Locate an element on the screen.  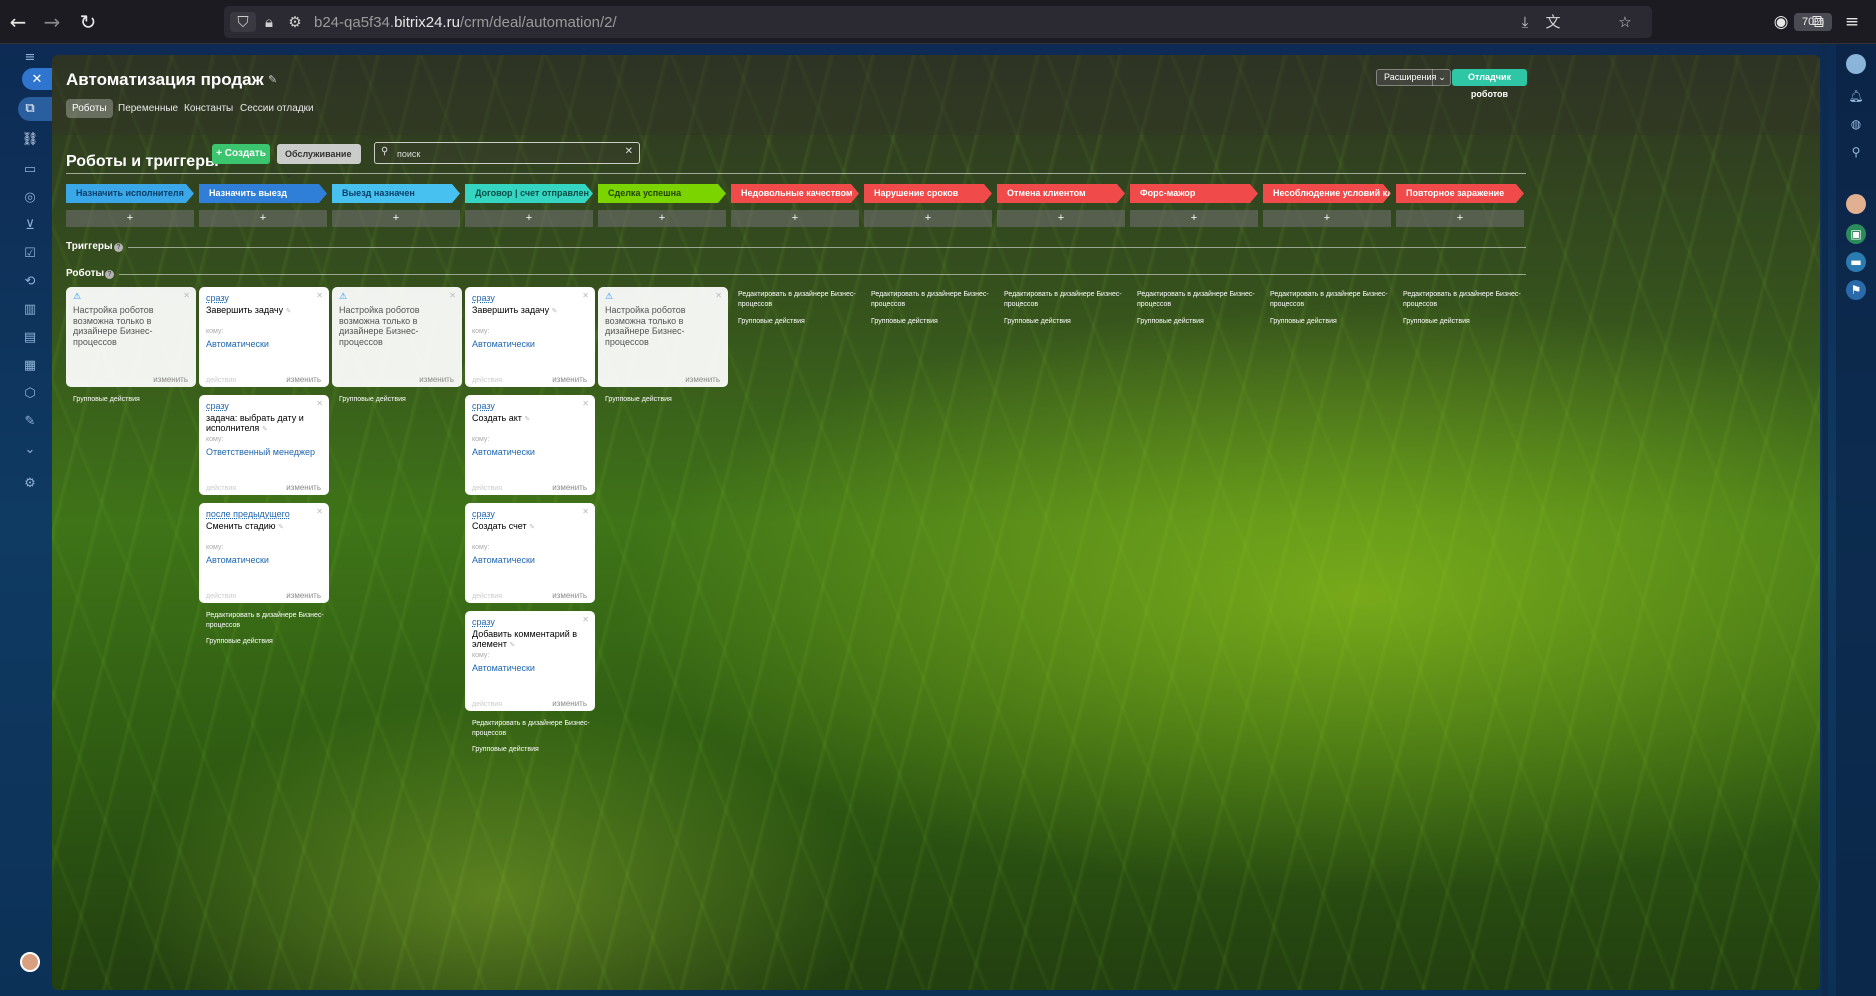
robot-title: Создать счет ✎ is located at coordinates (527, 526).